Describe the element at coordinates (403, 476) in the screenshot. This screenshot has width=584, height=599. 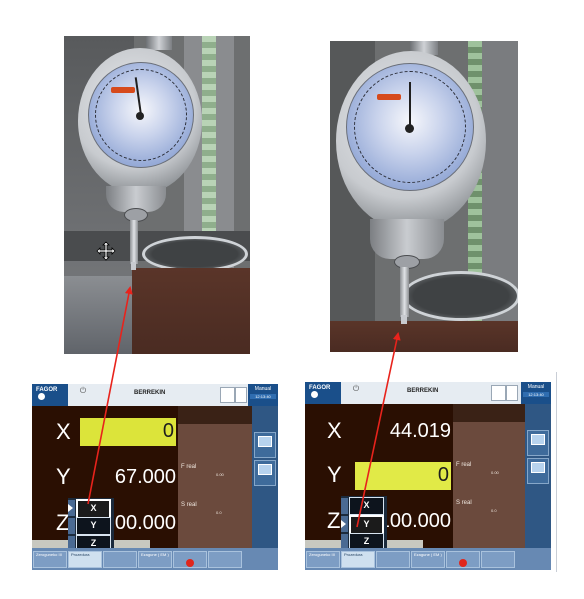
I see `axis-y-highlight: 0` at that location.